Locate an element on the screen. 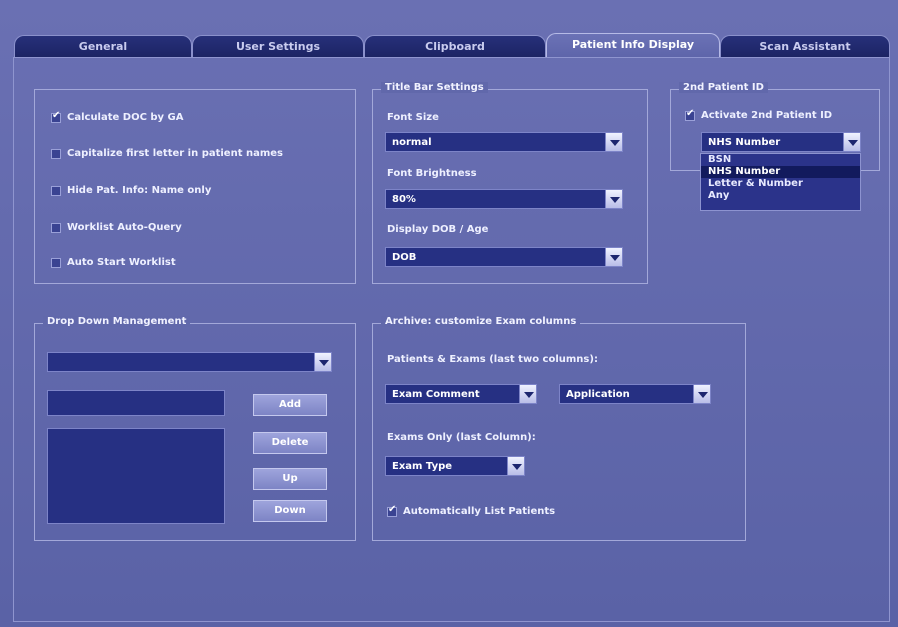  display-dob-value: DOB is located at coordinates (404, 257).